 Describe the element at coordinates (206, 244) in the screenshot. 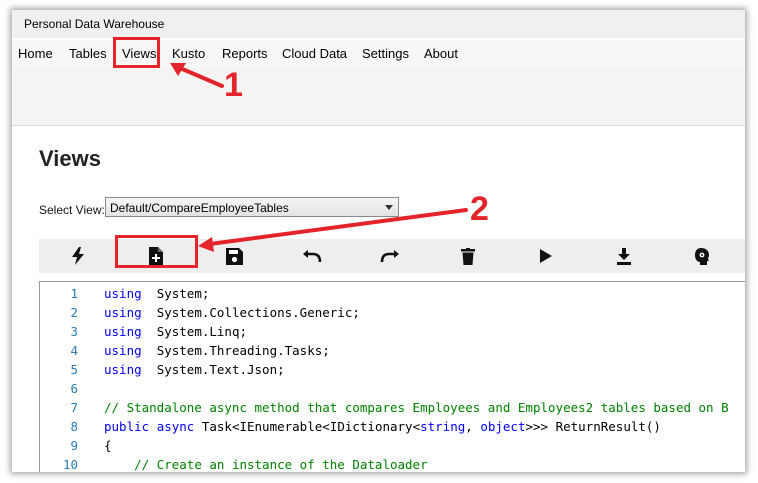

I see `arrowhead-2-icon` at that location.